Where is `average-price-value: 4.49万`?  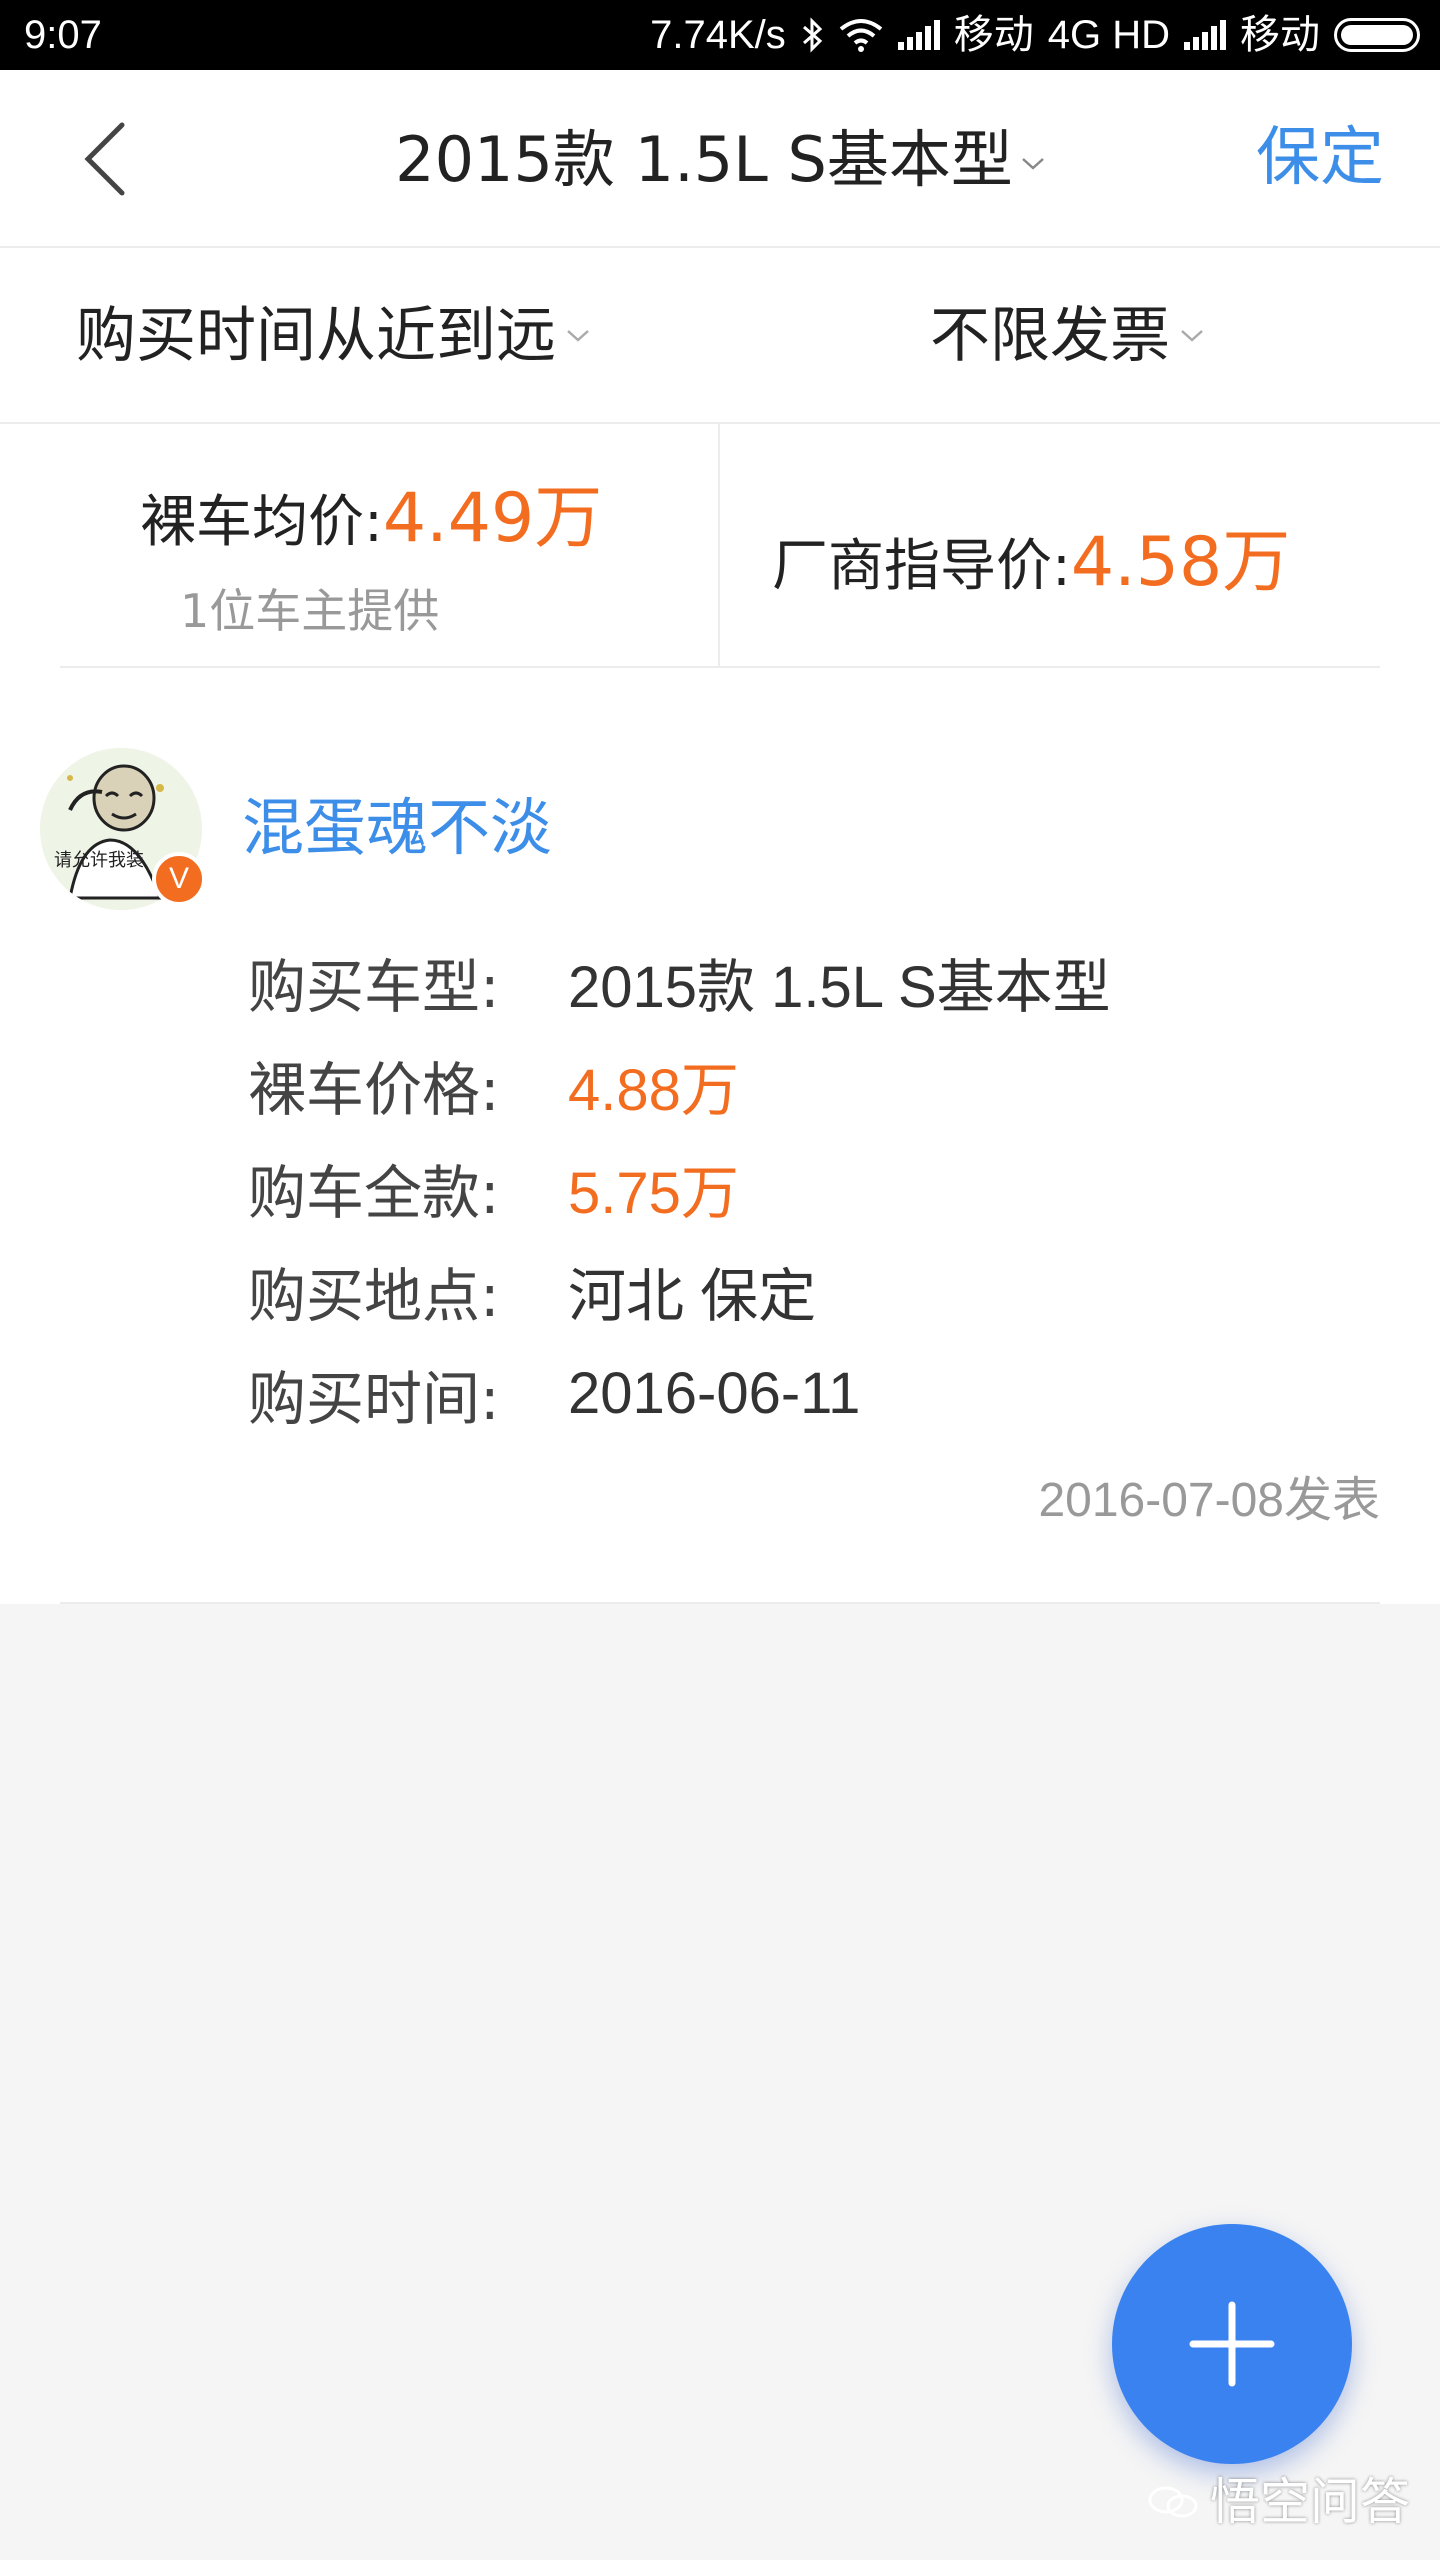
average-price-value: 4.49万 is located at coordinates (492, 518).